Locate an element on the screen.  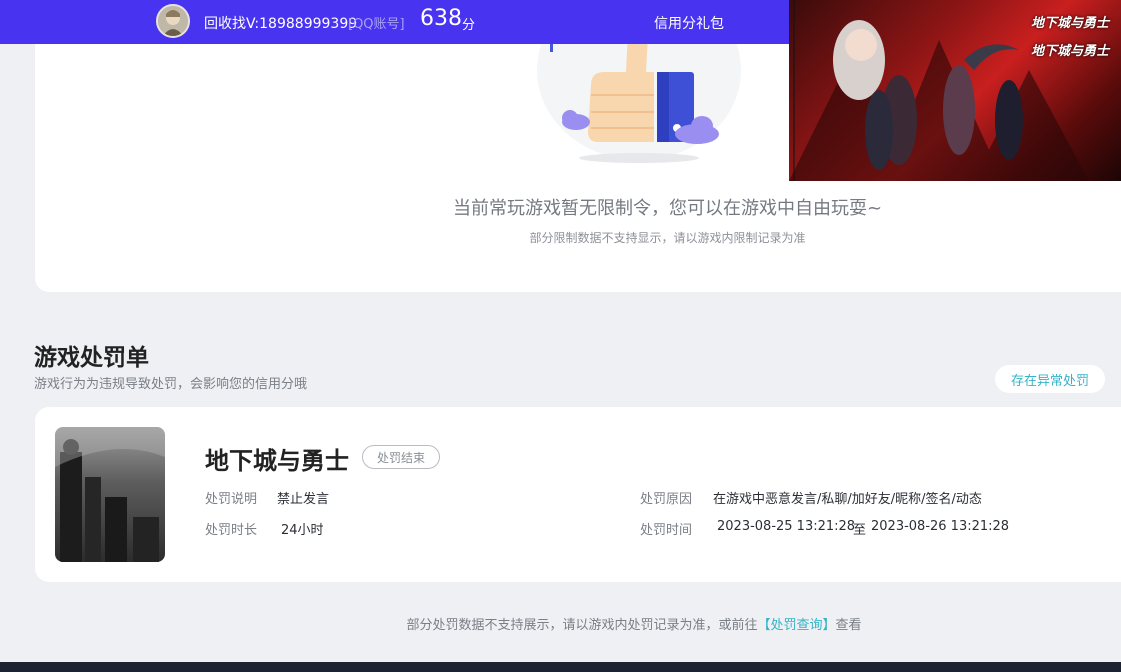
penalty-time-end: 2023-08-26 13:21:28 is located at coordinates (940, 526).